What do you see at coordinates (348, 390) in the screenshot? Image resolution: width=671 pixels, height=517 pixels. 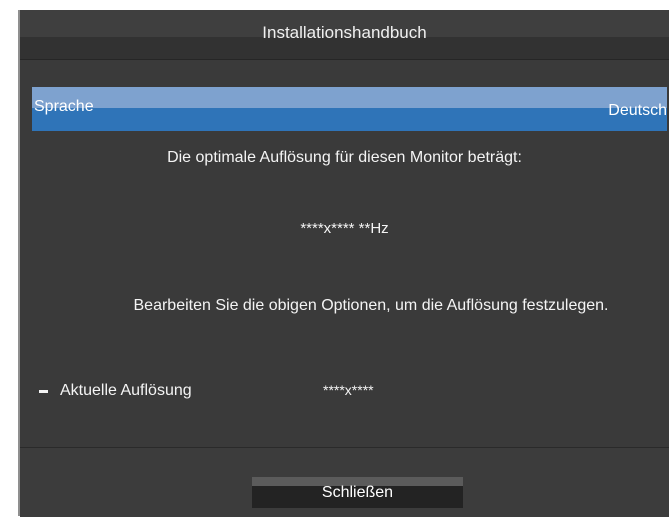 I see `current-resolution-value: ****x****` at bounding box center [348, 390].